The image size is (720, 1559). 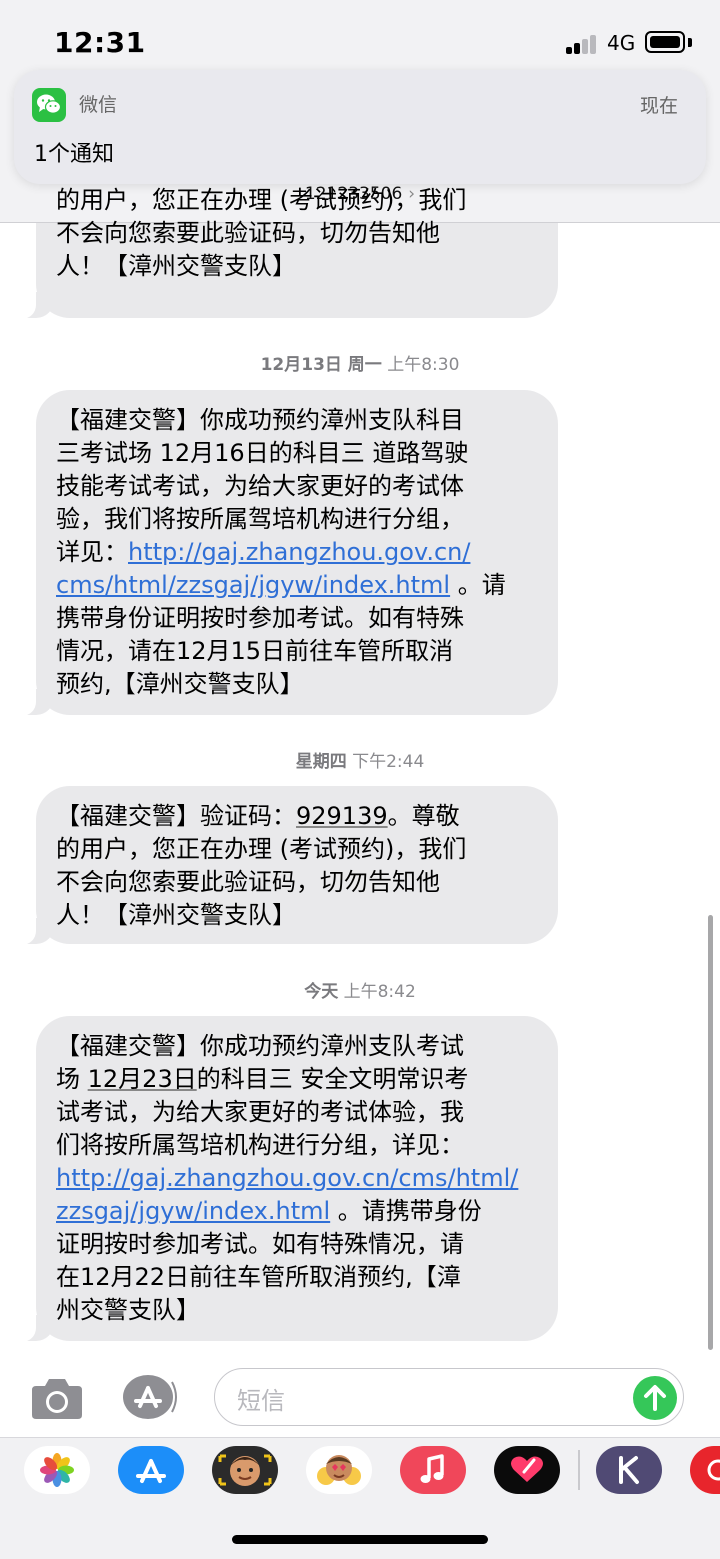 I want to click on message-line: 证明按时参加考试。如有特殊情况，请, so click(x=298, y=1244).